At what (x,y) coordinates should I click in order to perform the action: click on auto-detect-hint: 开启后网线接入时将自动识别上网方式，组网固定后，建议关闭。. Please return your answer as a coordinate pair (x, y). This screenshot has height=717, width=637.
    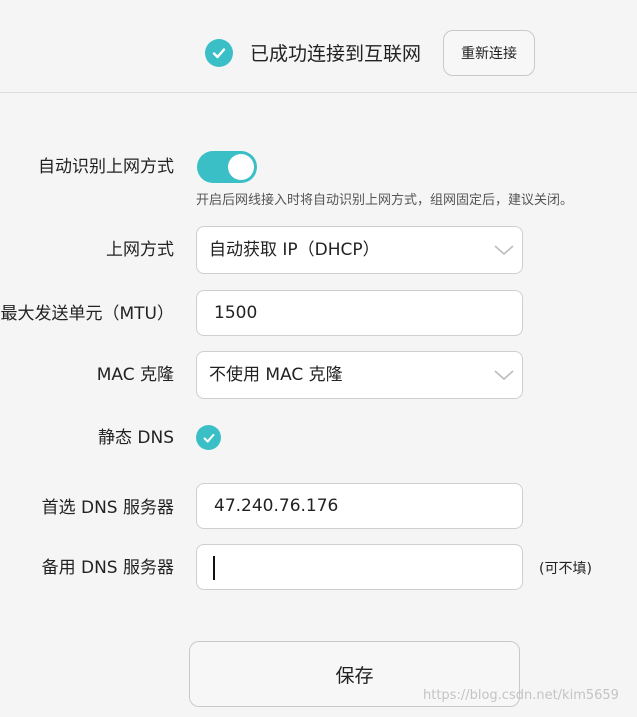
    Looking at the image, I should click on (385, 200).